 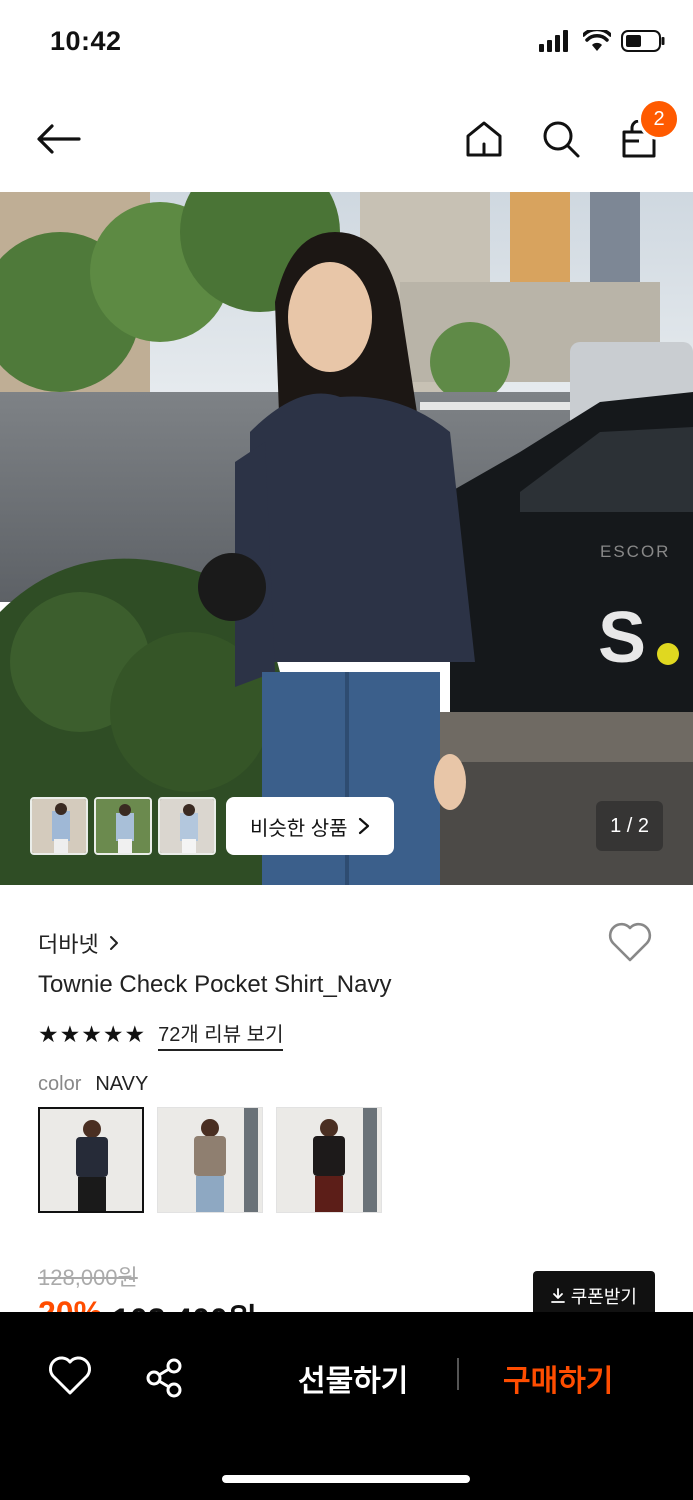 What do you see at coordinates (629, 826) in the screenshot?
I see `image-page-indicator: 1 / 2` at bounding box center [629, 826].